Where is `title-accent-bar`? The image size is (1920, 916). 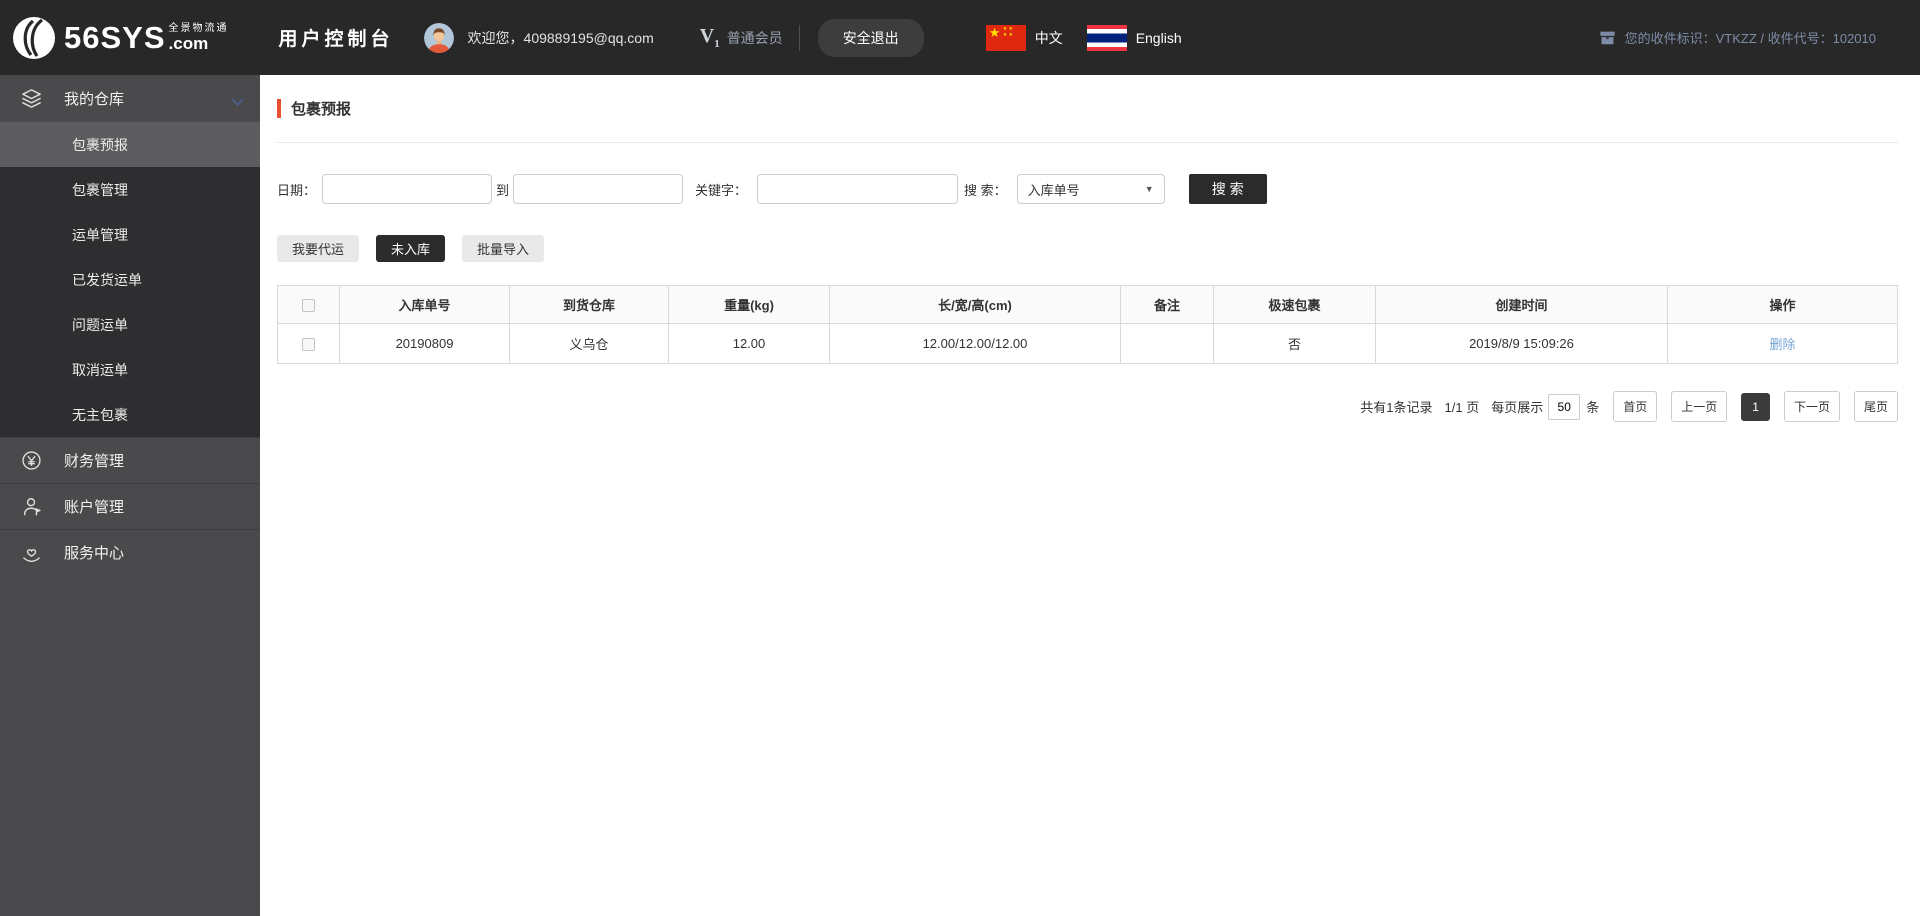 title-accent-bar is located at coordinates (279, 108).